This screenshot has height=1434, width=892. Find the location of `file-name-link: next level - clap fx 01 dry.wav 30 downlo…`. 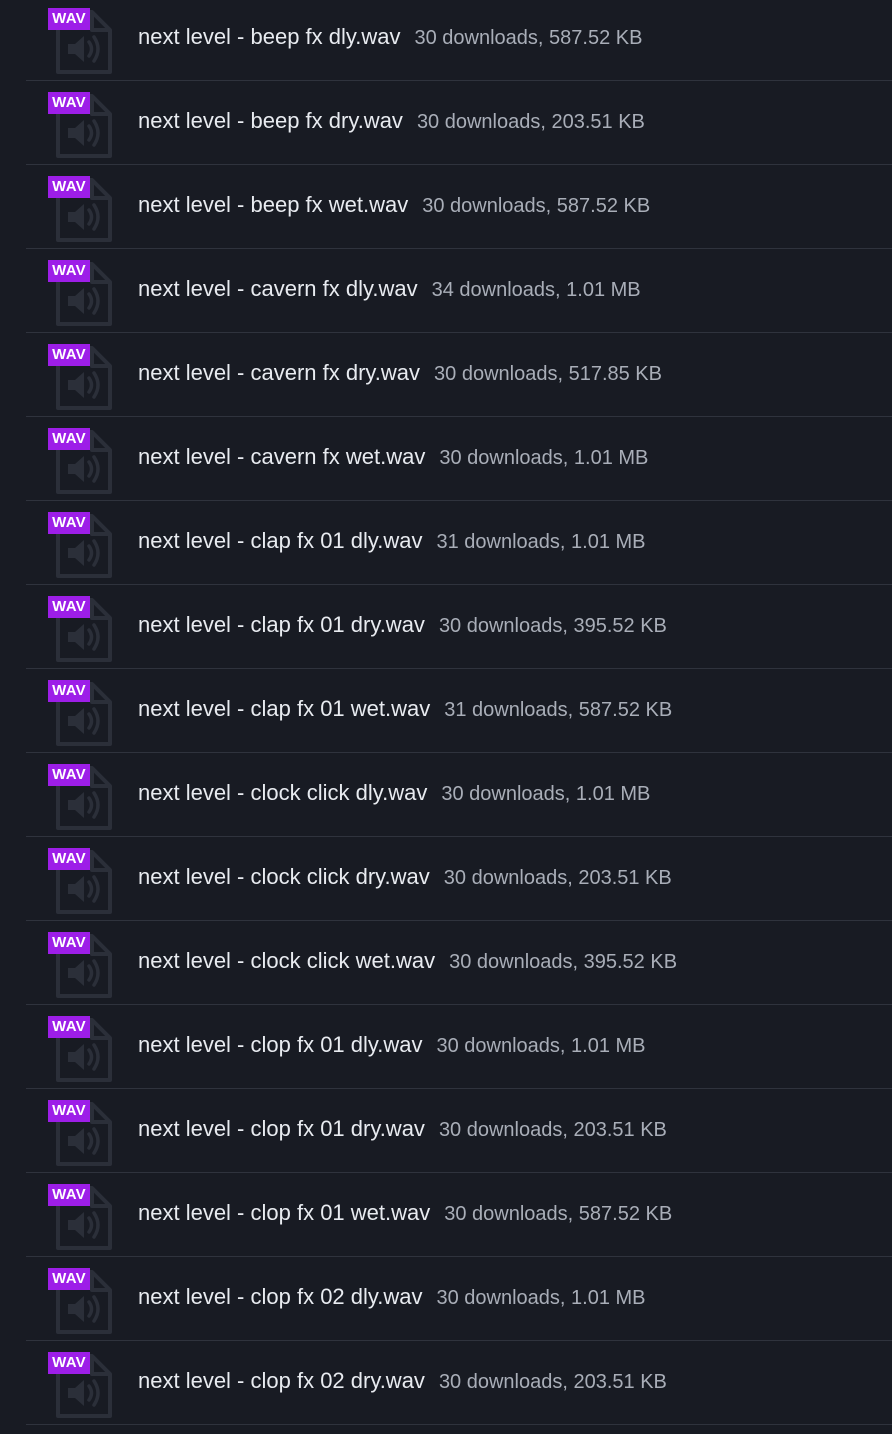

file-name-link: next level - clap fx 01 dry.wav 30 downlo… is located at coordinates (402, 625).